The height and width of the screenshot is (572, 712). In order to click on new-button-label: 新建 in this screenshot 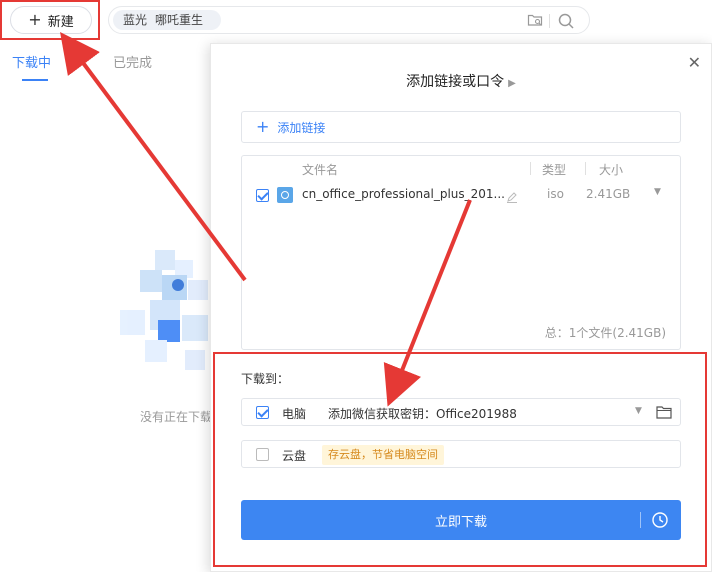, I will do `click(60, 22)`.